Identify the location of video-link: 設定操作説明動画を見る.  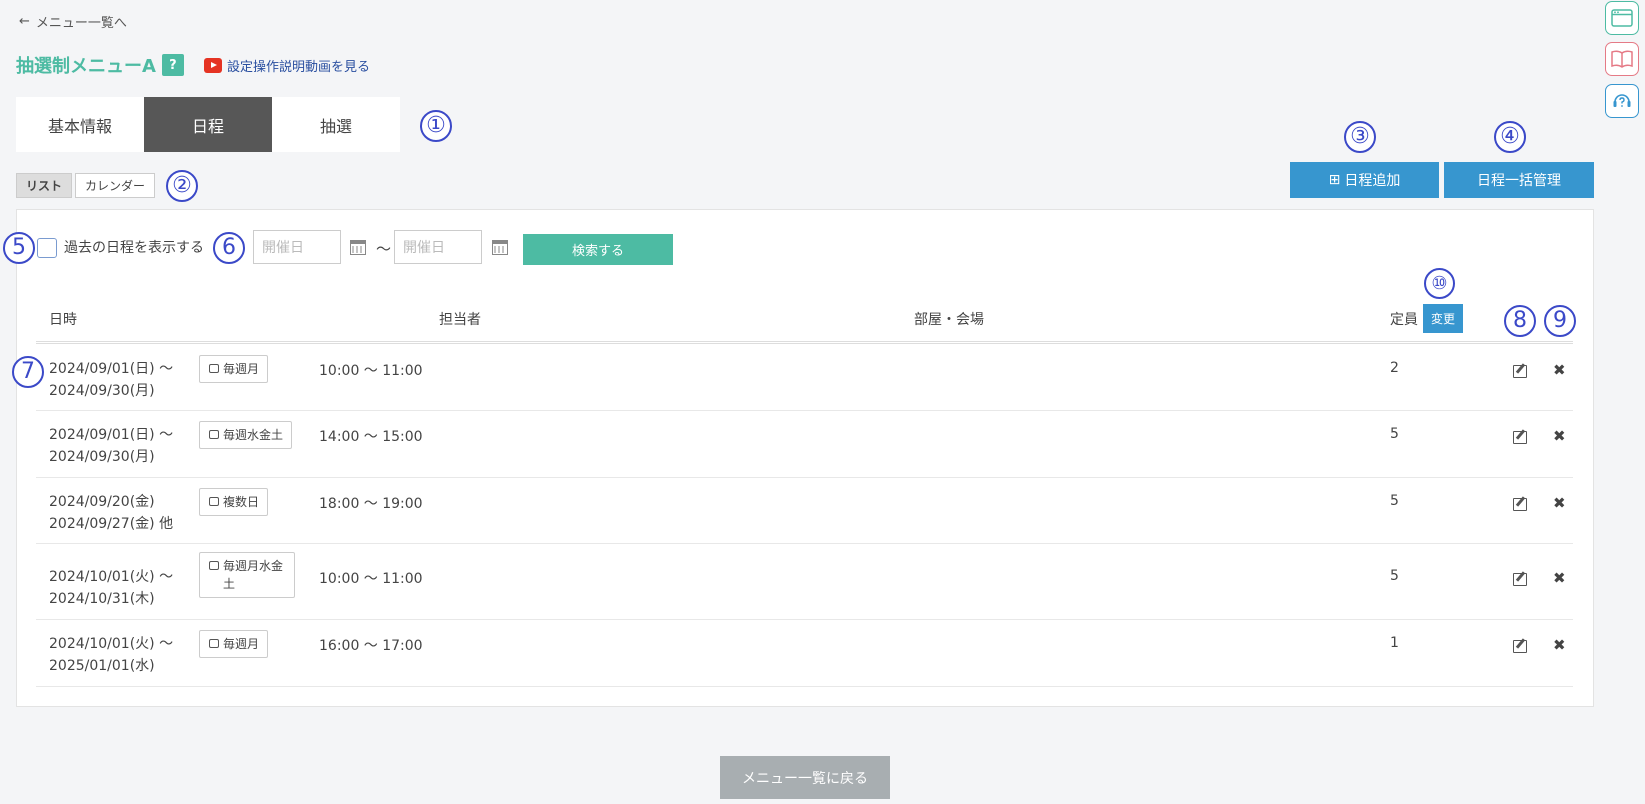
(286, 65).